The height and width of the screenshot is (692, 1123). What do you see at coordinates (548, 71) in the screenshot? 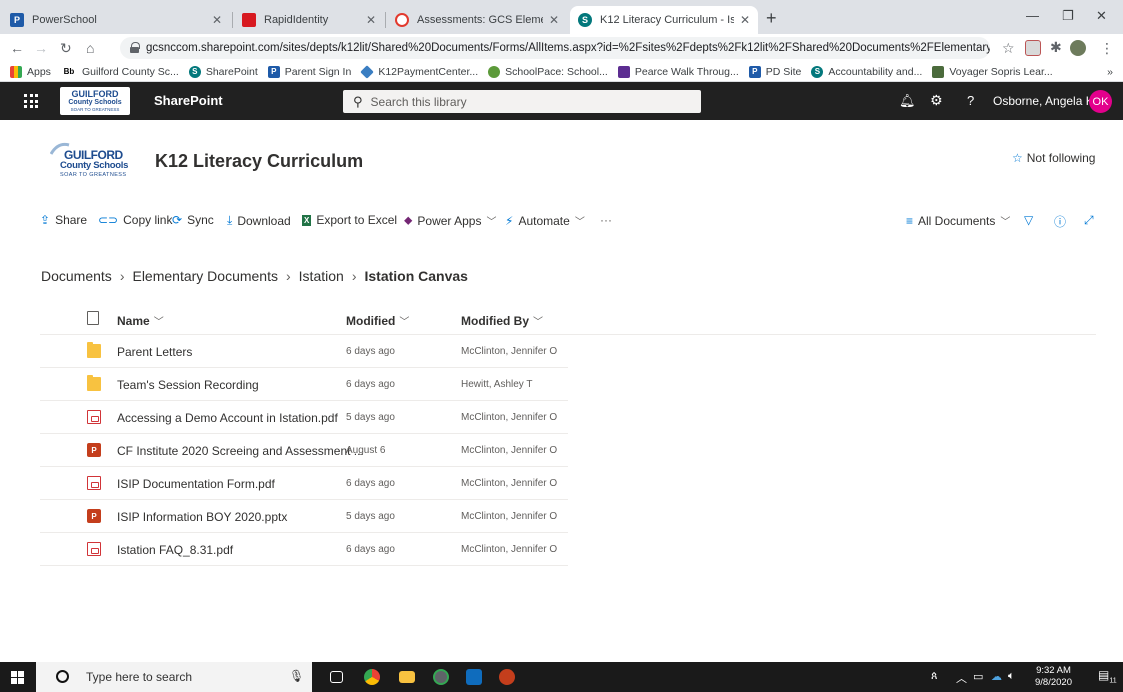
I see `bookmark-schoolpace: SchoolPace` at bounding box center [548, 71].